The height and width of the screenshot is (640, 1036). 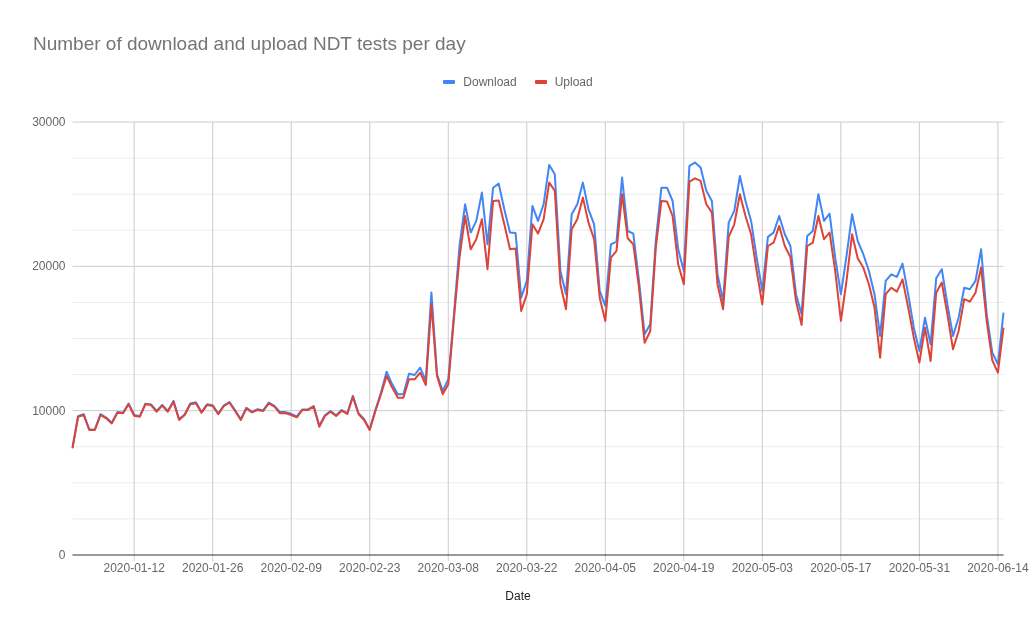 I want to click on x-axis-label: 2020-06-14, so click(x=998, y=568).